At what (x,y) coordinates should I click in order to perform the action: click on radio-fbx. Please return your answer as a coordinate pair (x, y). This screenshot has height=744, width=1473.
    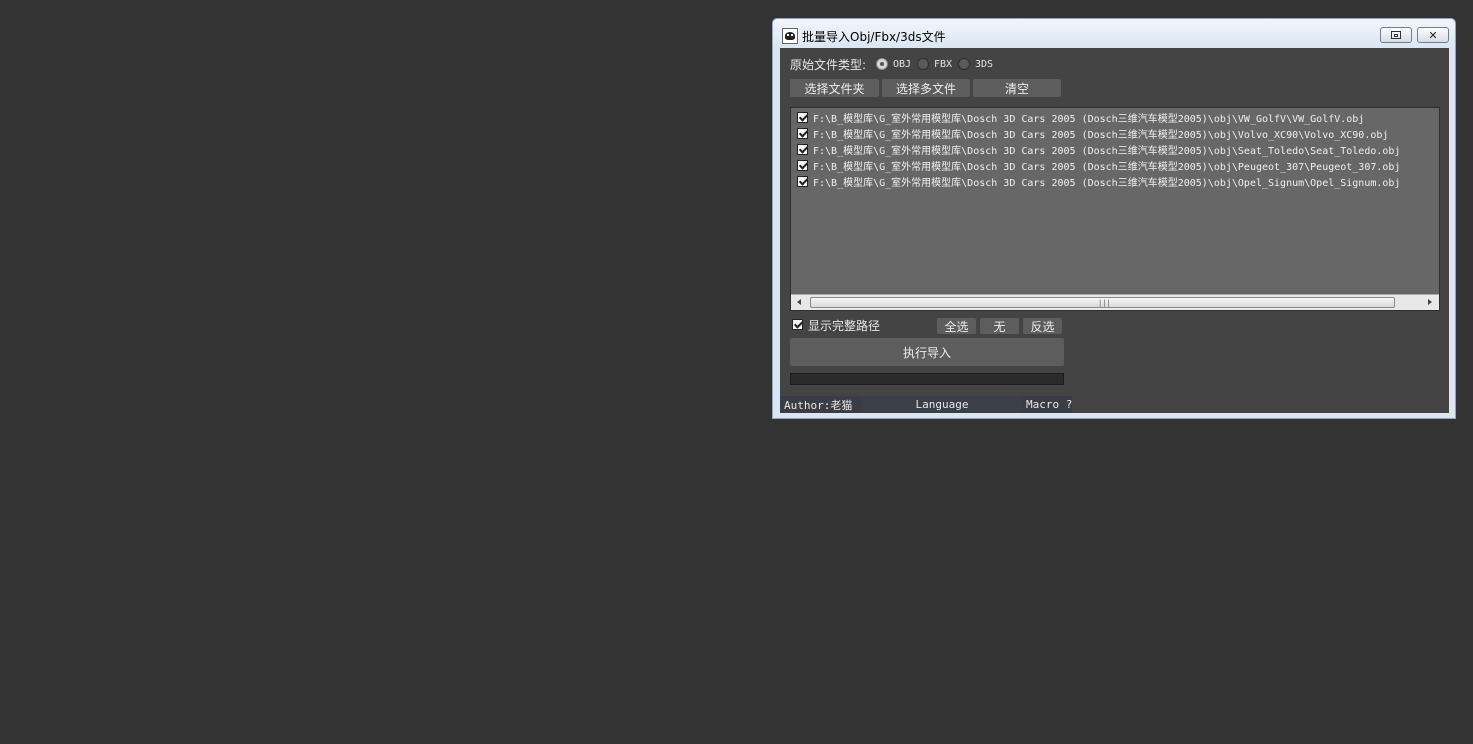
    Looking at the image, I should click on (923, 64).